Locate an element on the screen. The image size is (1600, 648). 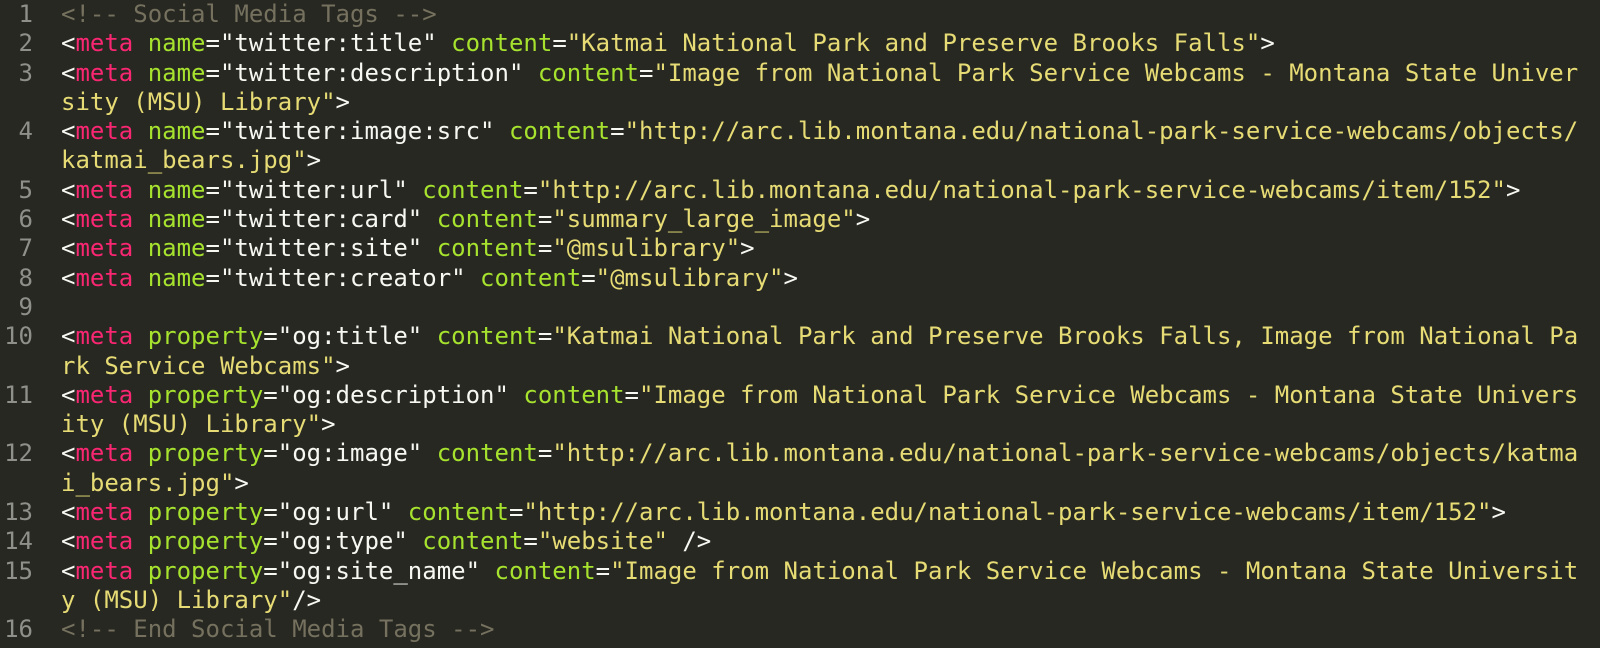
string-value: "website" is located at coordinates (602, 541).